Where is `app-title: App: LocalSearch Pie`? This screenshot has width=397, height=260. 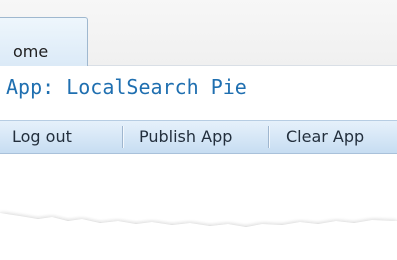 app-title: App: LocalSearch Pie is located at coordinates (126, 87).